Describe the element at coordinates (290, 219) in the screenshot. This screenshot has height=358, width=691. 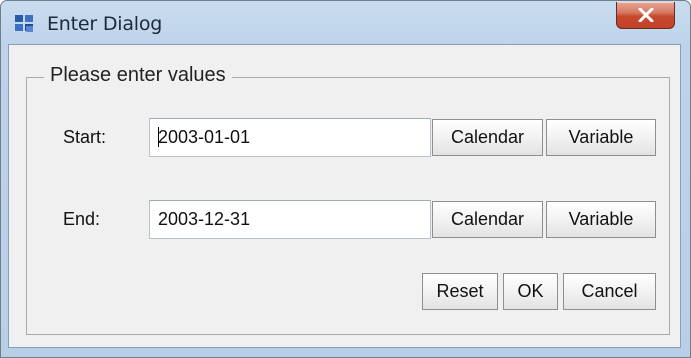
I see `end-date-input: 2003-12-31` at that location.